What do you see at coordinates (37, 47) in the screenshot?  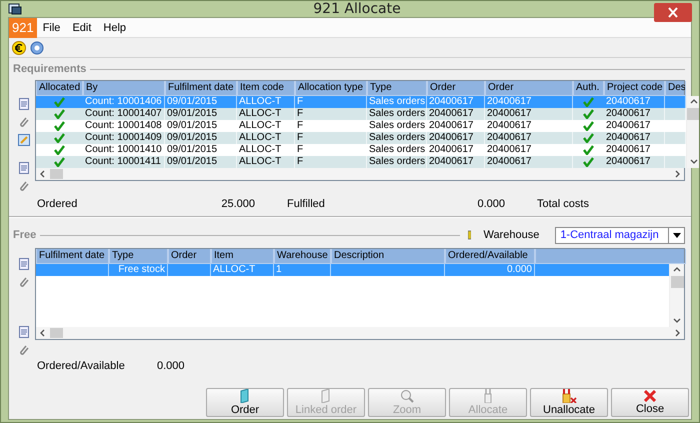 I see `help-icon` at bounding box center [37, 47].